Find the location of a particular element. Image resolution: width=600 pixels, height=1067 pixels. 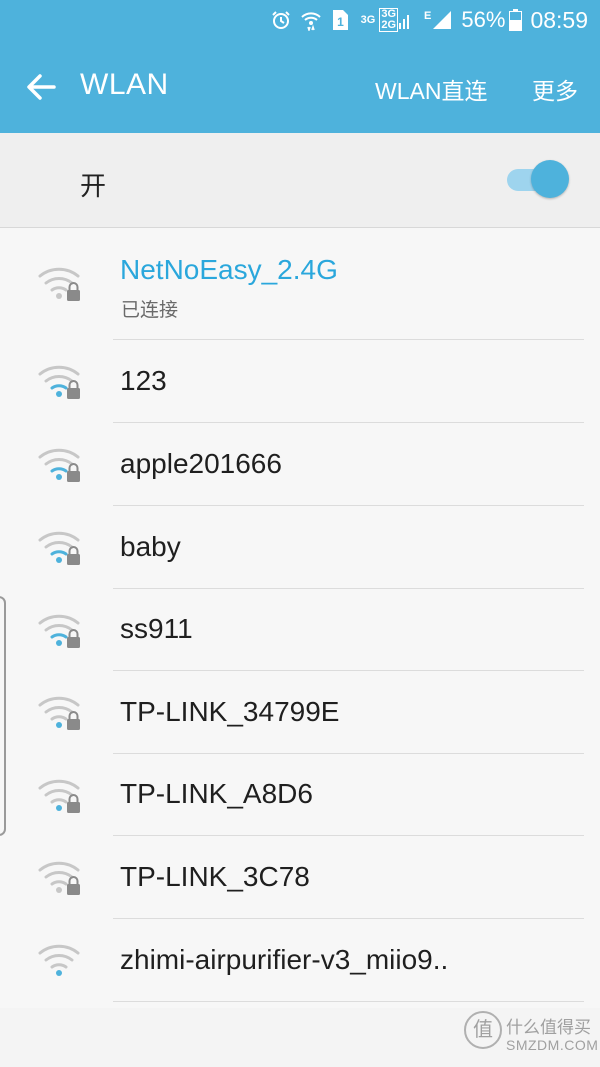

wifi-open-icon is located at coordinates (59, 960).